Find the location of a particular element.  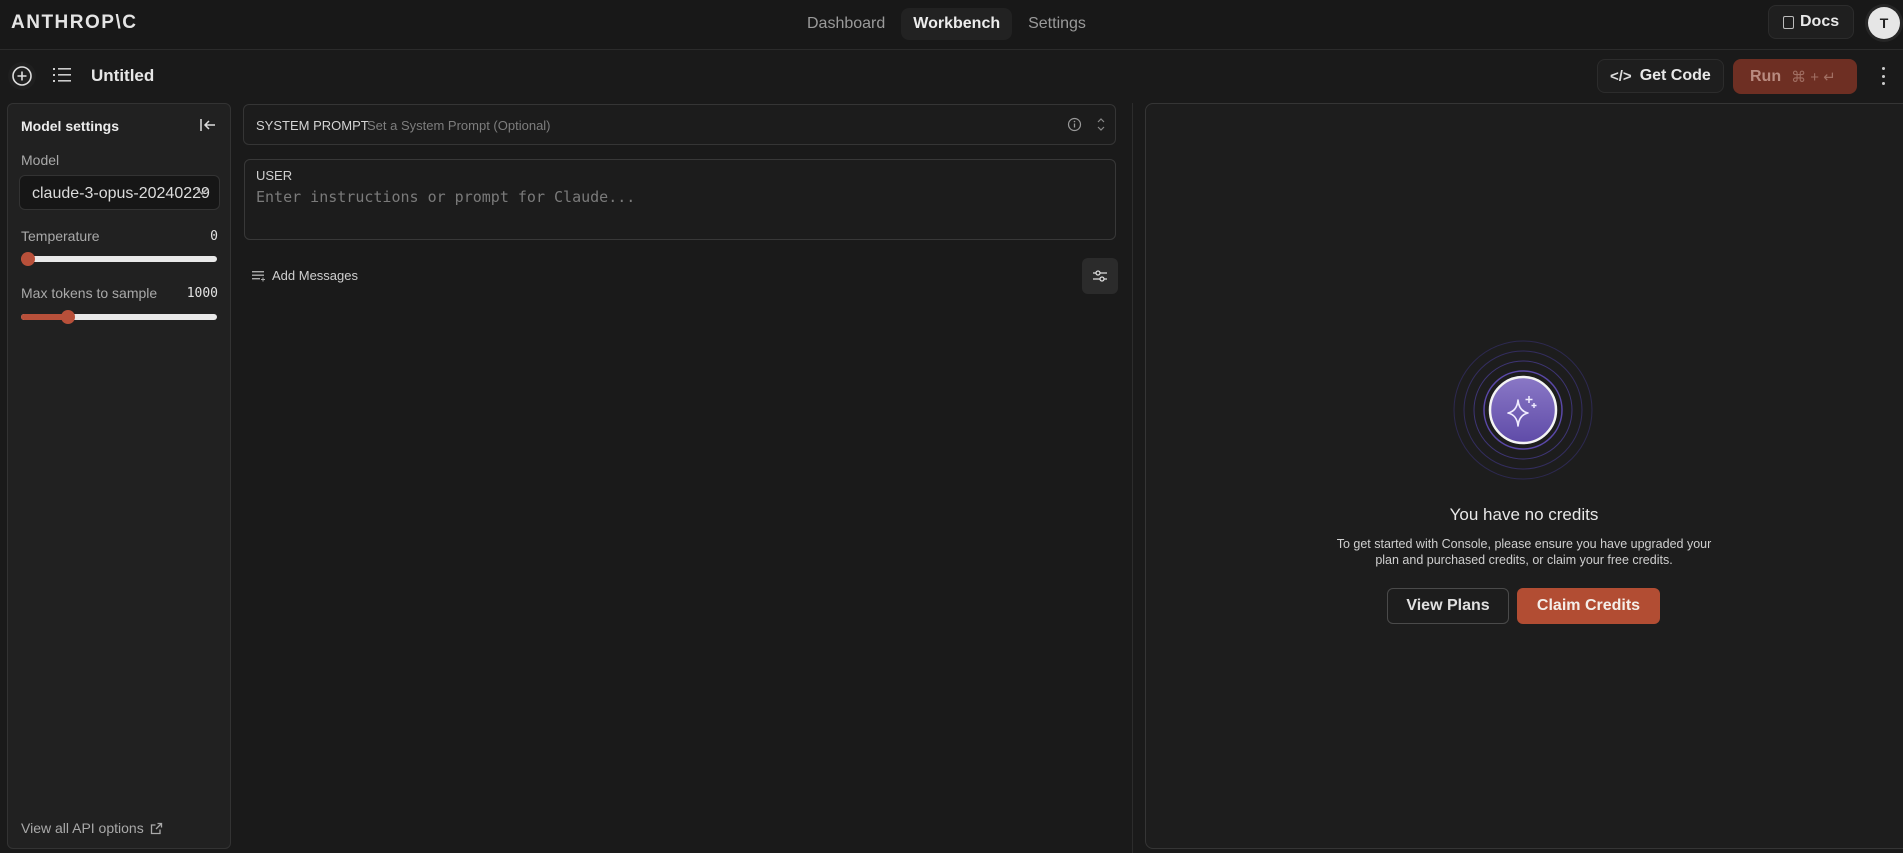

main-nav: Dashboard Workbench Settings is located at coordinates (946, 24).